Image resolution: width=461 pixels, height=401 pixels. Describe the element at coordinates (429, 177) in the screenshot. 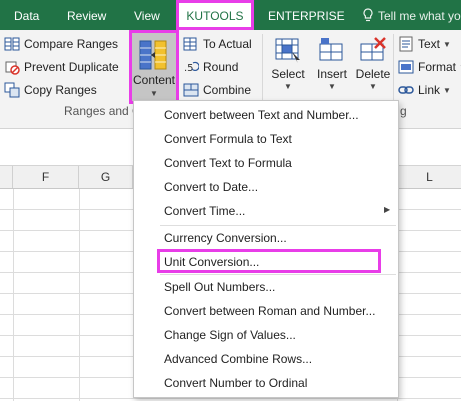

I see `column-header-l: L` at that location.